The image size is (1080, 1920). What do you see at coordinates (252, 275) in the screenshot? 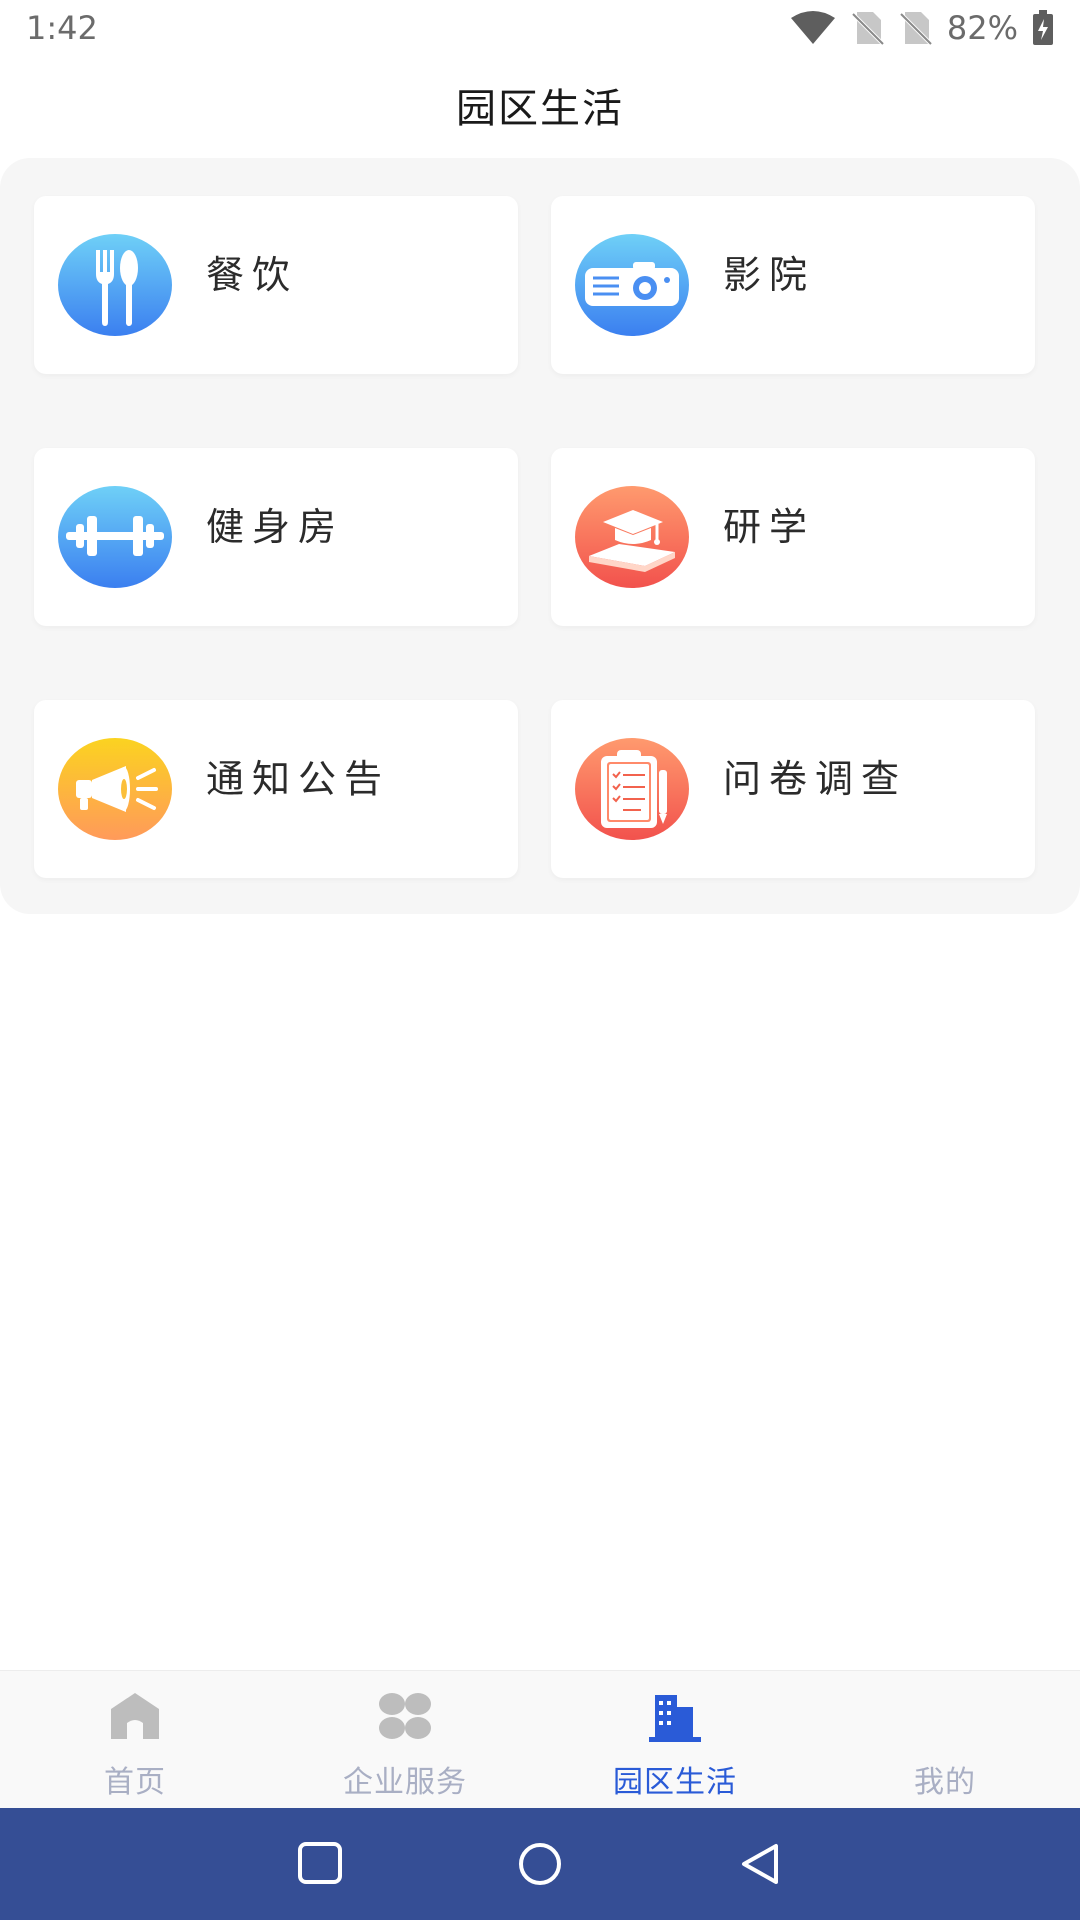
I see `card-label: 餐饮` at bounding box center [252, 275].